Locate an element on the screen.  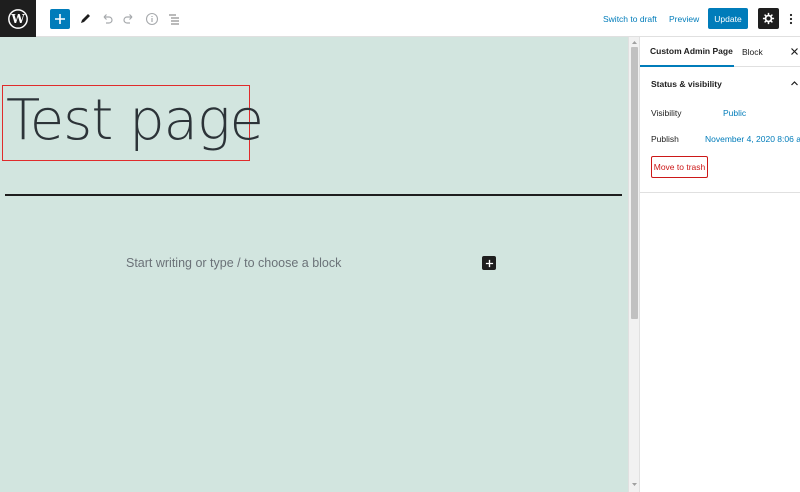
sidebar-tabs: Custom Admin Page Block is located at coordinates (720, 52).